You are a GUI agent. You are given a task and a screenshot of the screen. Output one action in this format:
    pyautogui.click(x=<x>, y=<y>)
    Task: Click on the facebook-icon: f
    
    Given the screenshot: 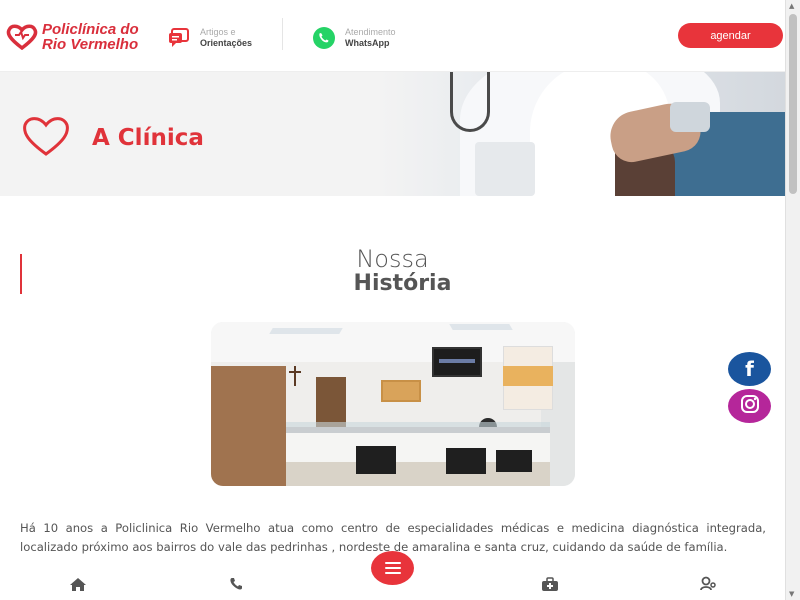 What is the action you would take?
    pyautogui.click(x=749, y=369)
    